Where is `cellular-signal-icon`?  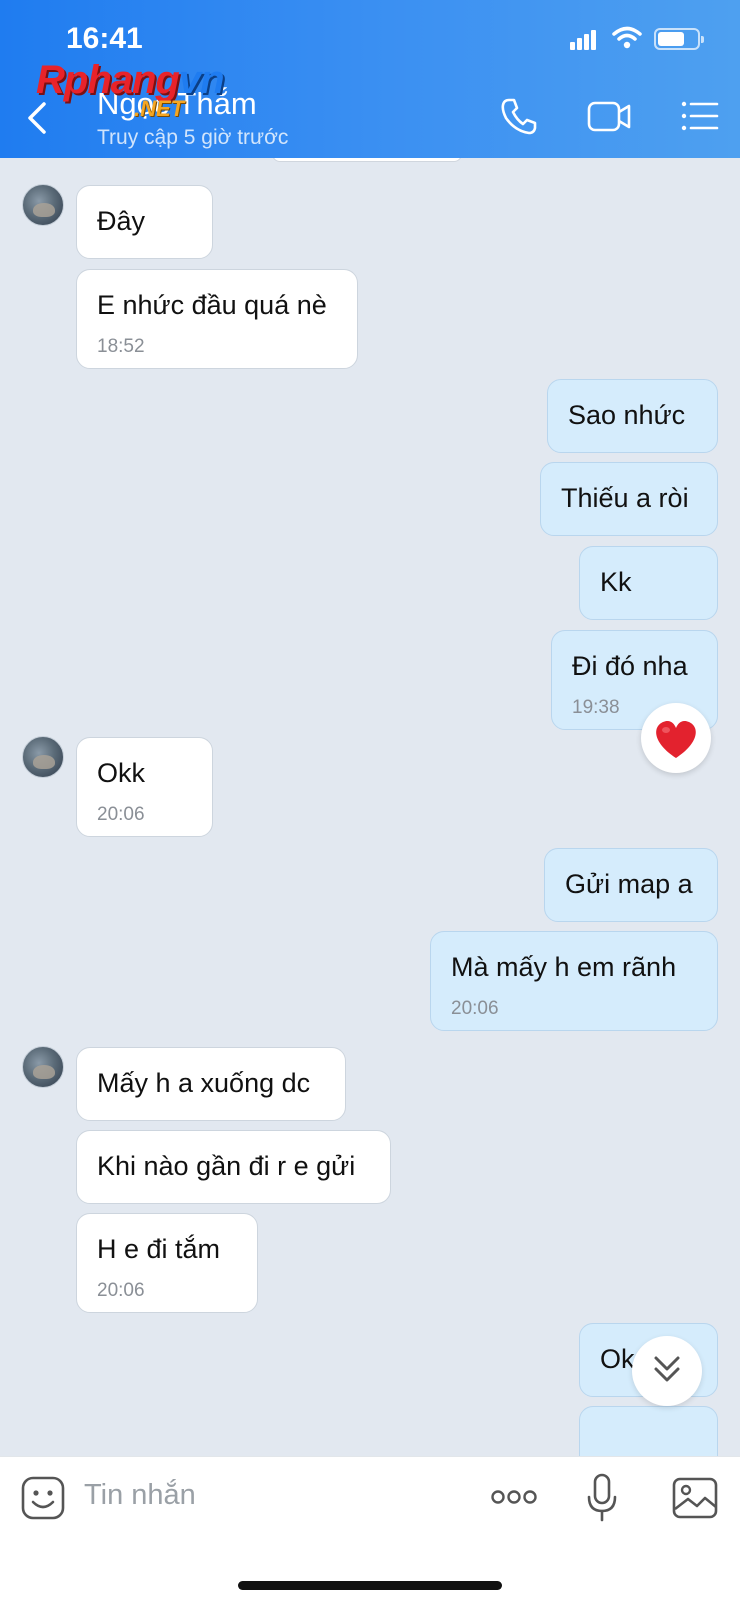
cellular-signal-icon is located at coordinates (586, 39).